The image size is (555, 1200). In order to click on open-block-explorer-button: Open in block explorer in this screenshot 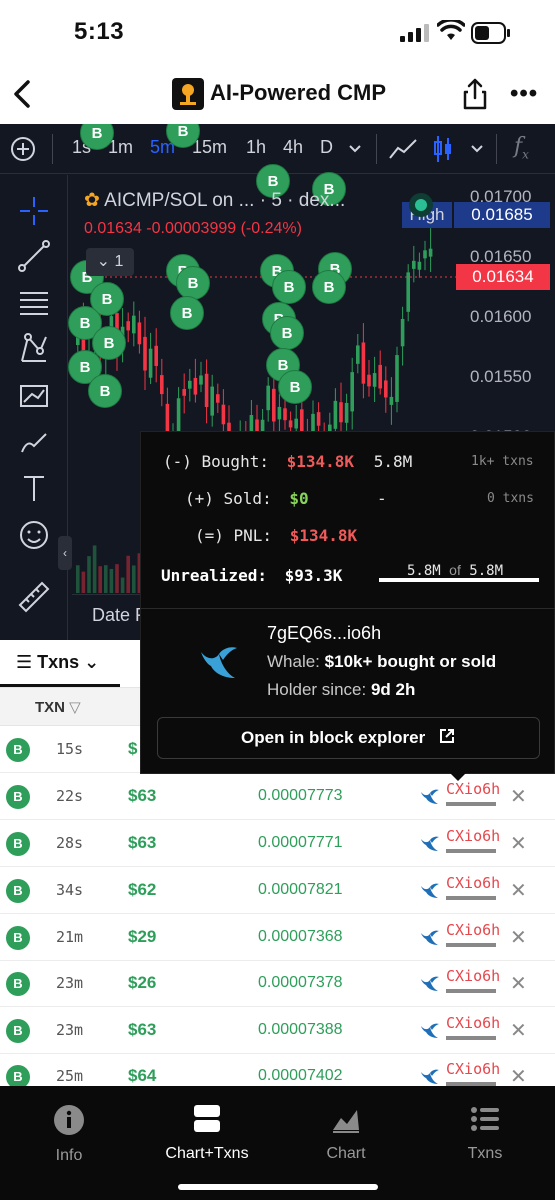, I will do `click(348, 738)`.